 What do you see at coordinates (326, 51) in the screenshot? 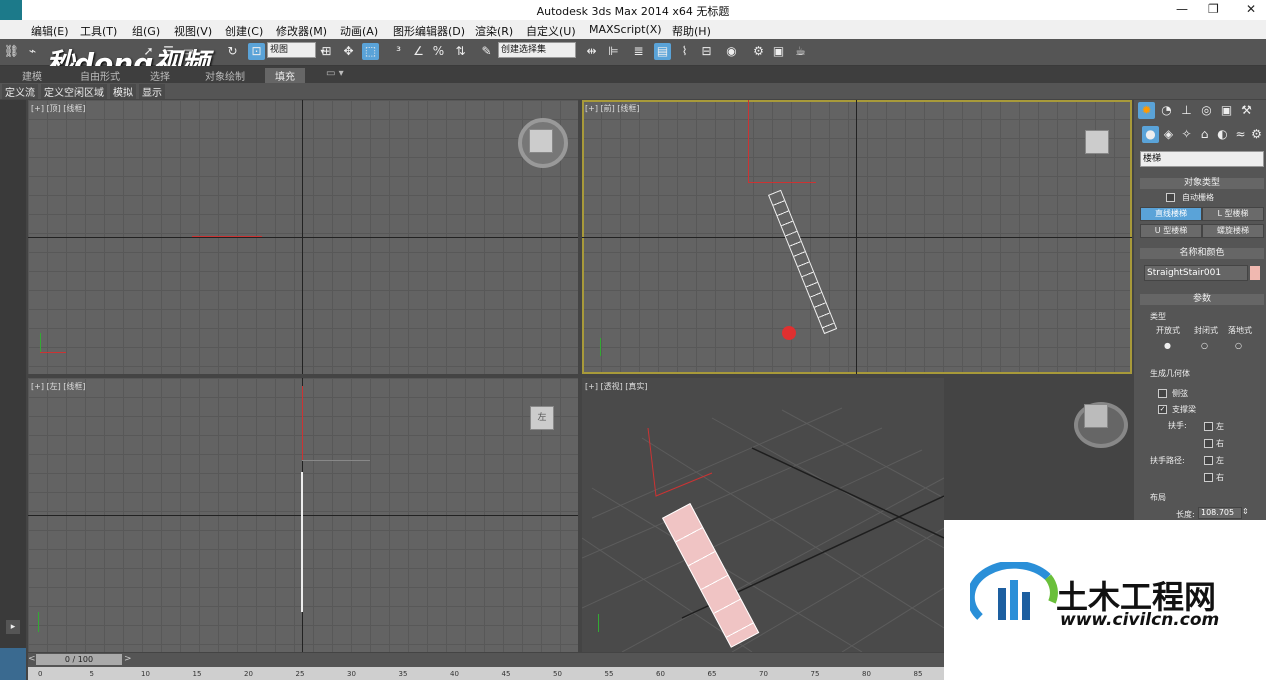
I see `pivot-center-icon: ⊞` at bounding box center [326, 51].